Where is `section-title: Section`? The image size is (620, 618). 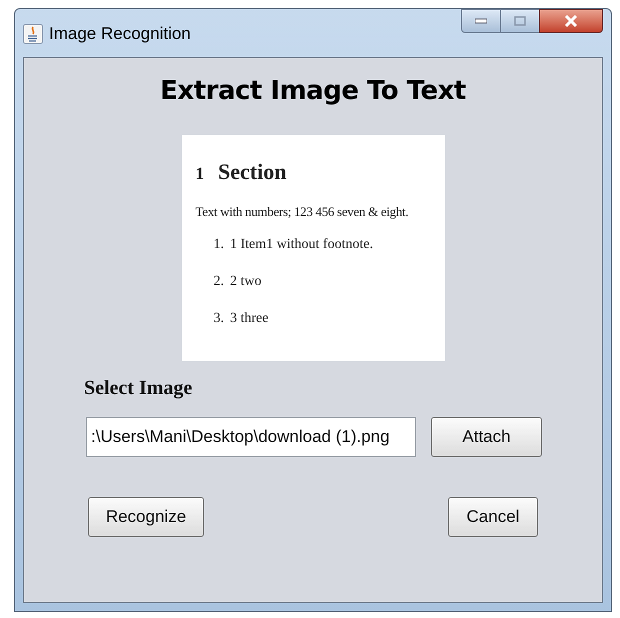 section-title: Section is located at coordinates (252, 172).